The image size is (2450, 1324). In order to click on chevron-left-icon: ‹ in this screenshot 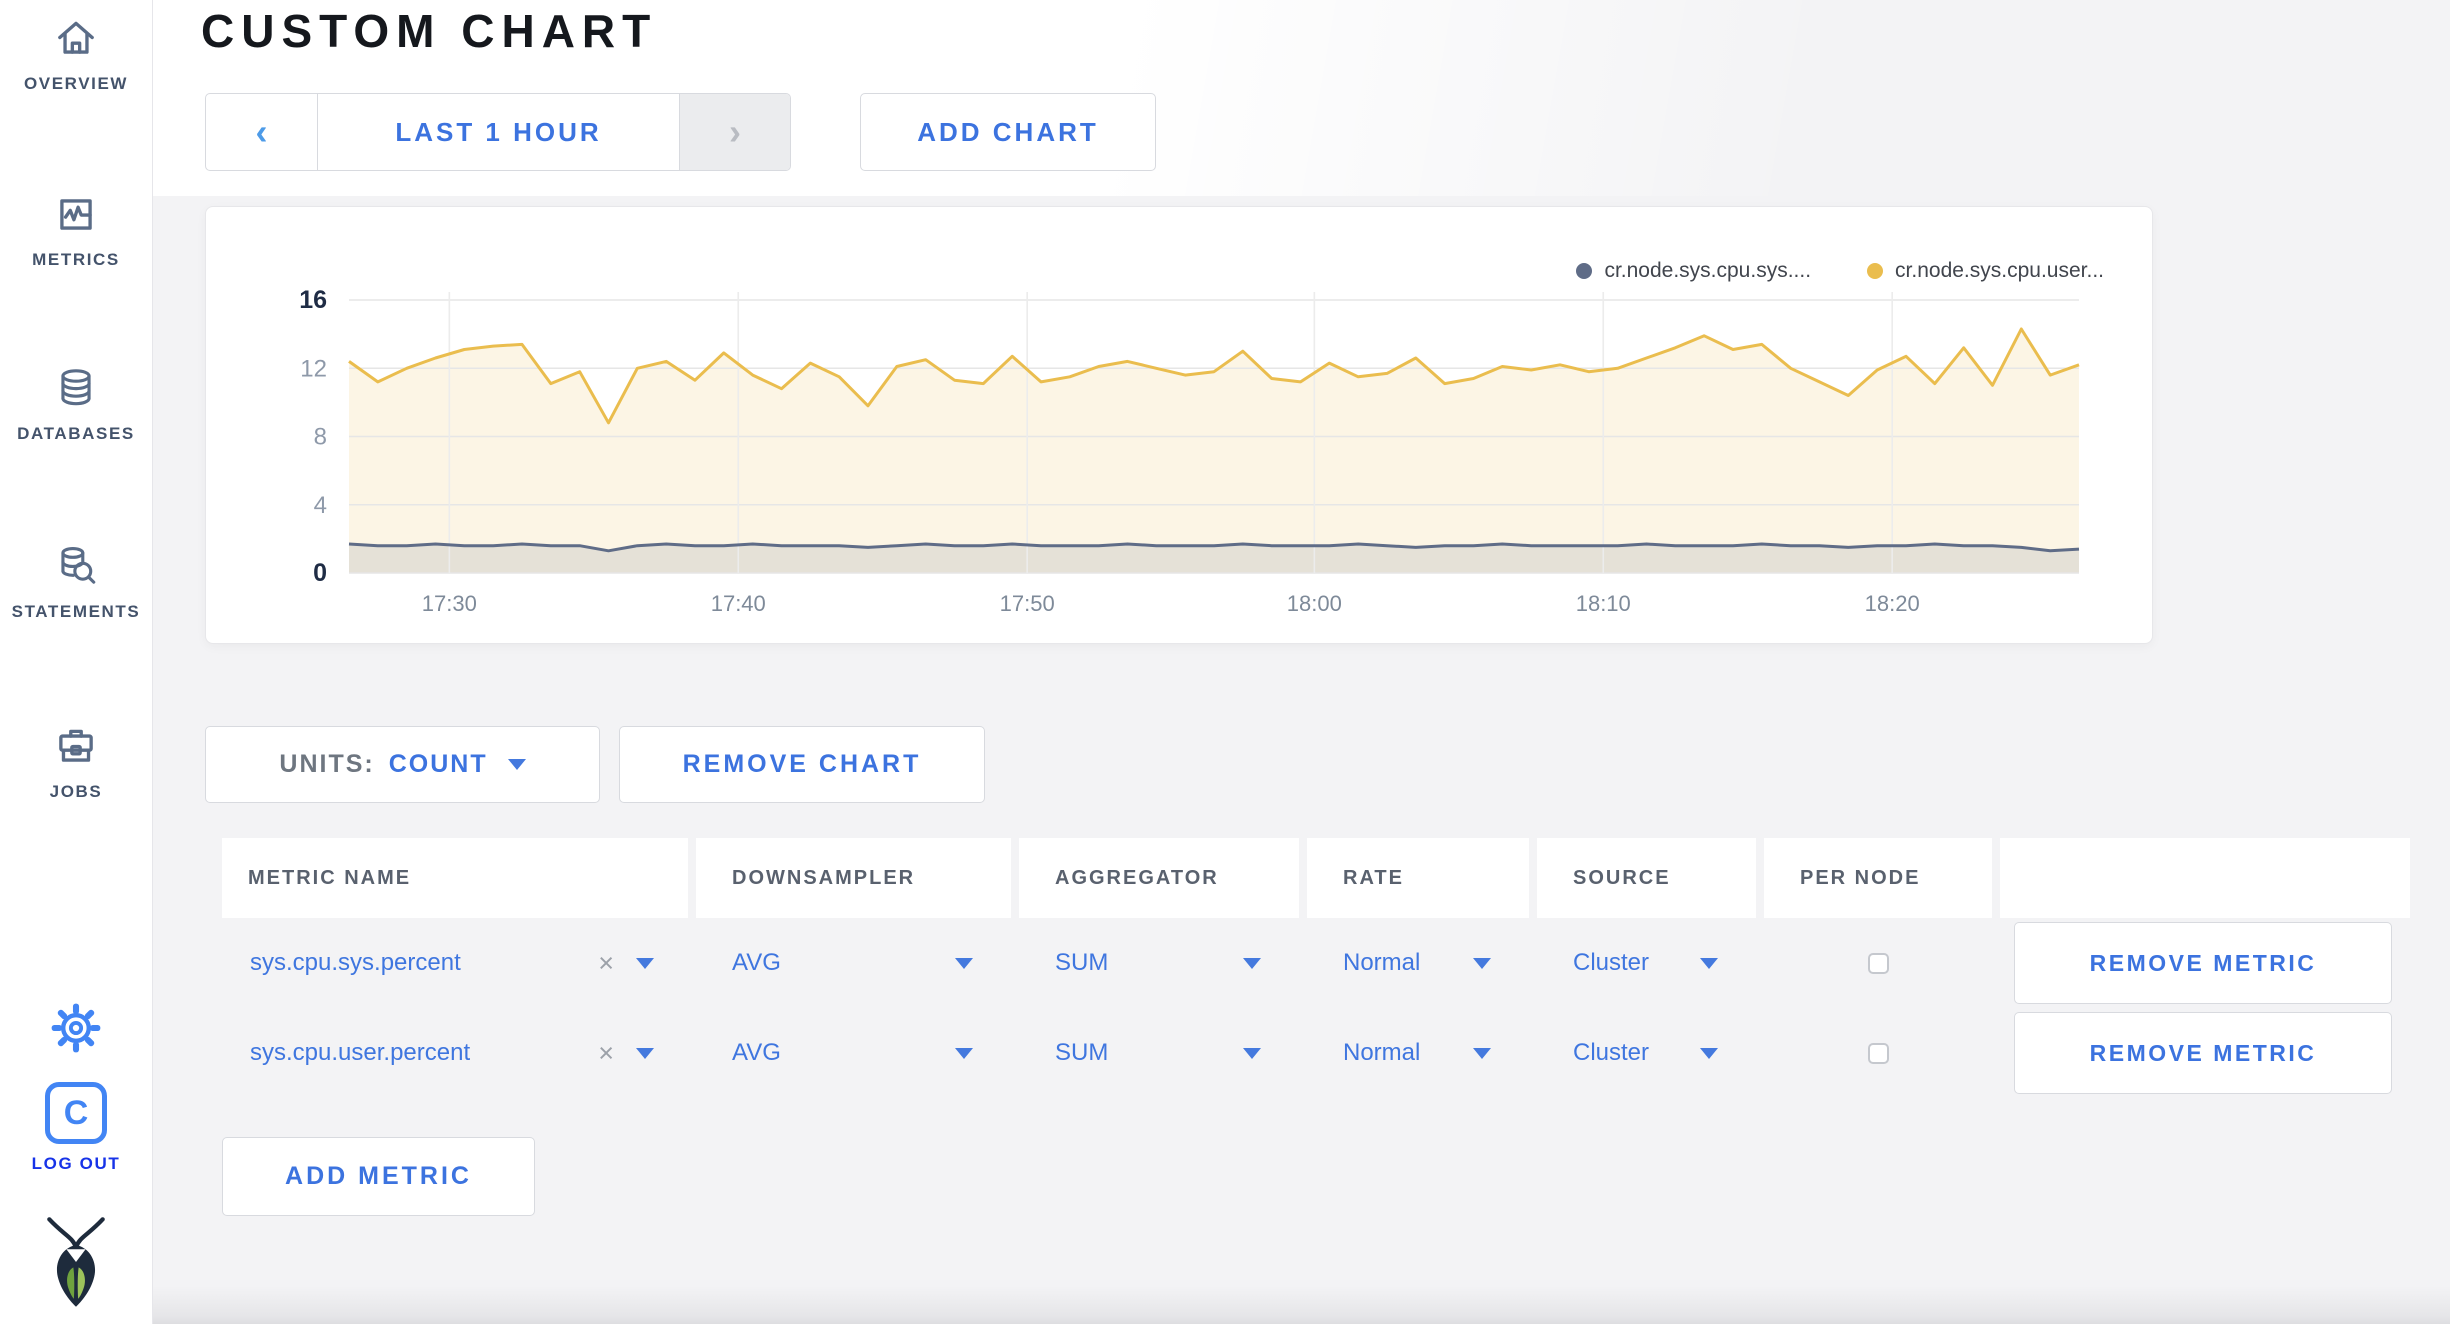, I will do `click(261, 131)`.